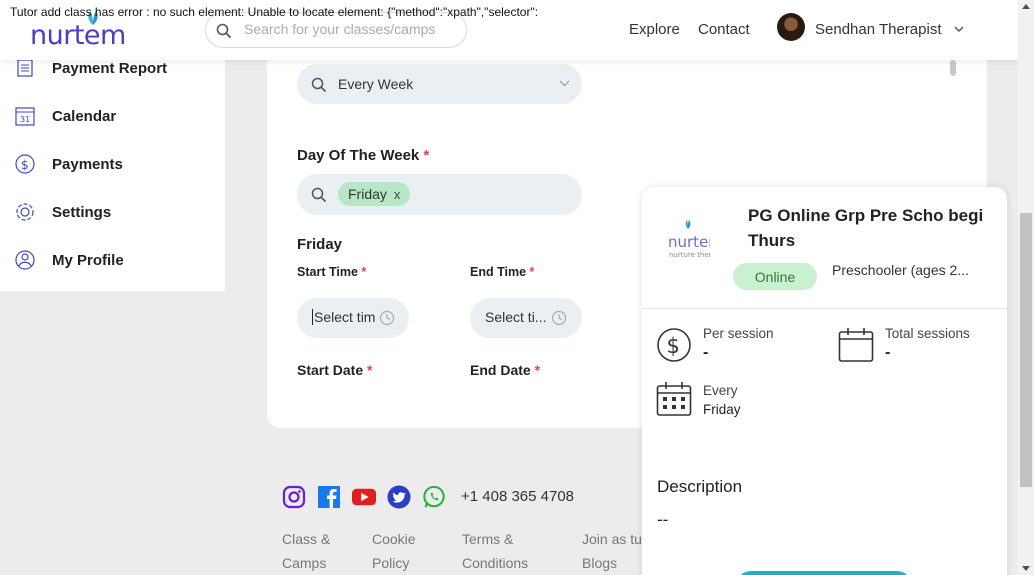 The image size is (1034, 575). What do you see at coordinates (1026, 568) in the screenshot?
I see `scroll-down-arrow` at bounding box center [1026, 568].